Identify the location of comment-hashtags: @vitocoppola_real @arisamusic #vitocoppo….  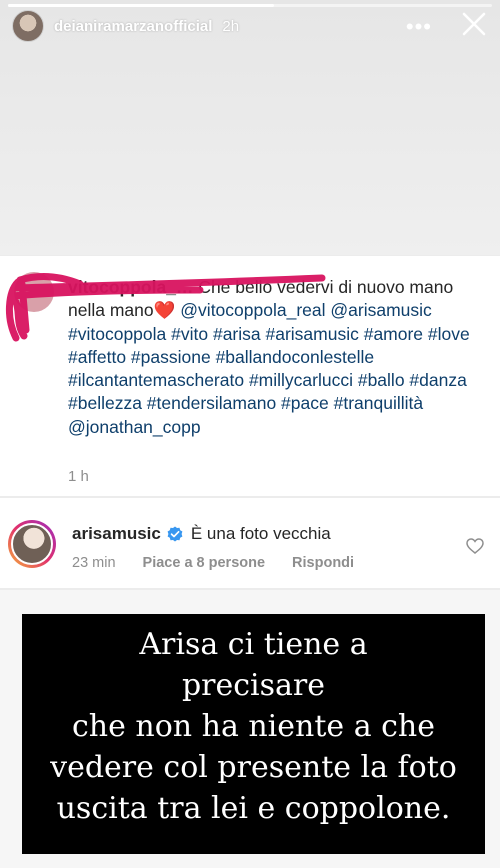
(269, 368).